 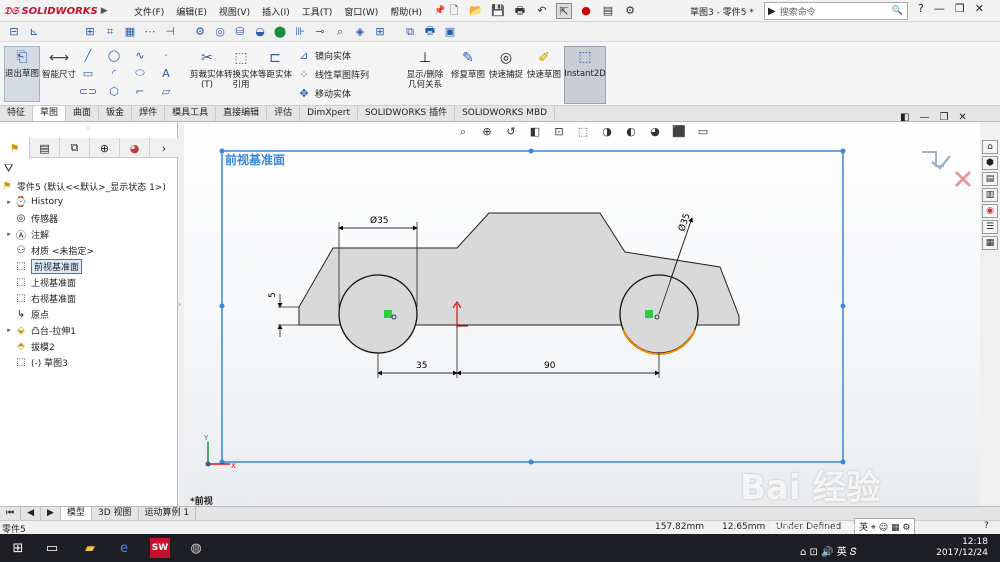 I want to click on plane-sketch-icon: ▱, so click(x=166, y=91).